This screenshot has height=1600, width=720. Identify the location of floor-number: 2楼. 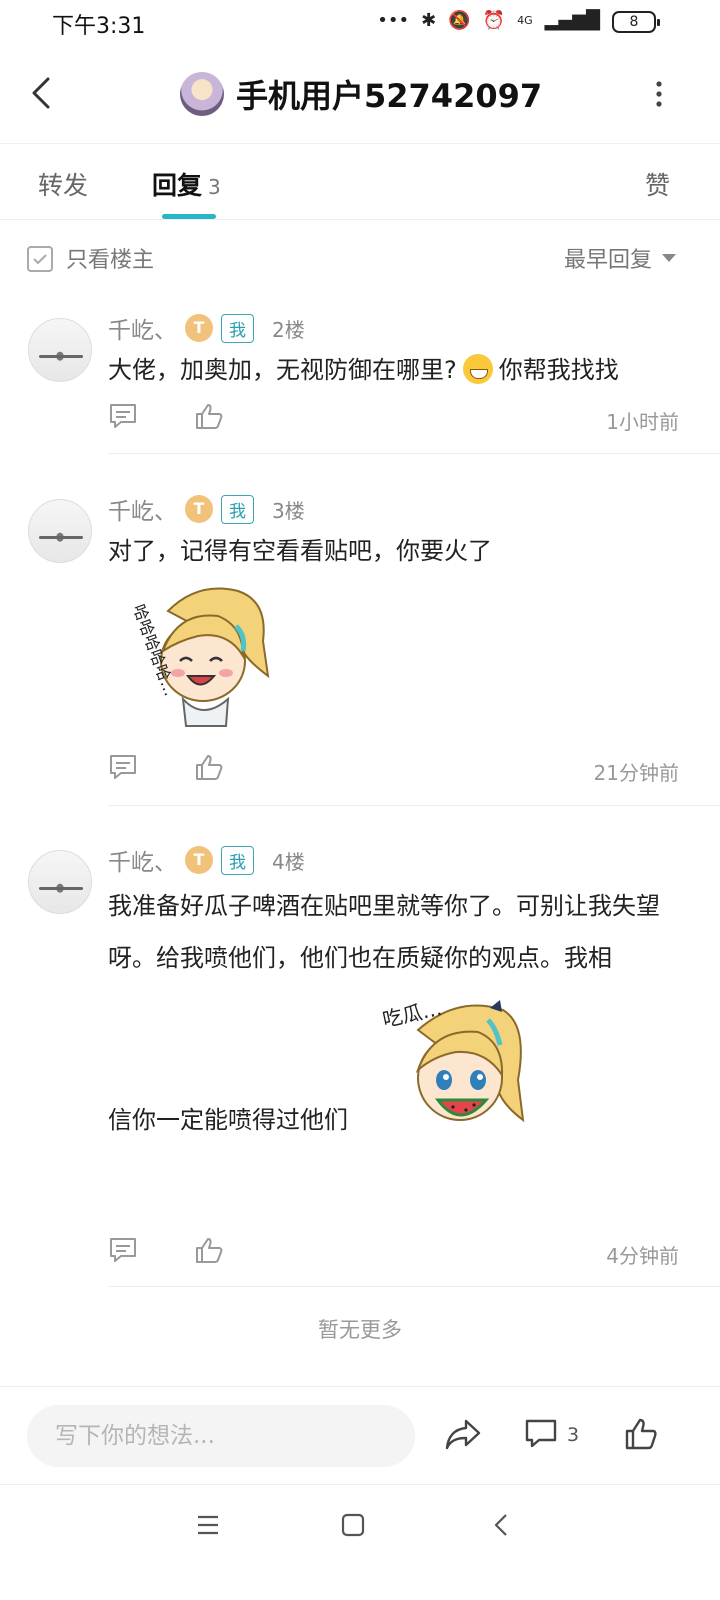
(288, 329).